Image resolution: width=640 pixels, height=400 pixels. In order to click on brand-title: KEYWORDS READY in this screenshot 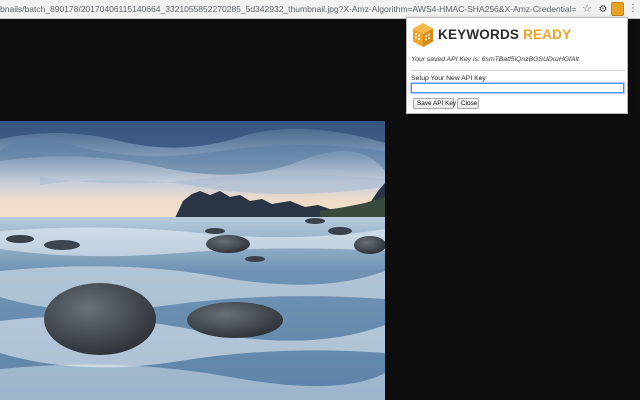, I will do `click(504, 35)`.